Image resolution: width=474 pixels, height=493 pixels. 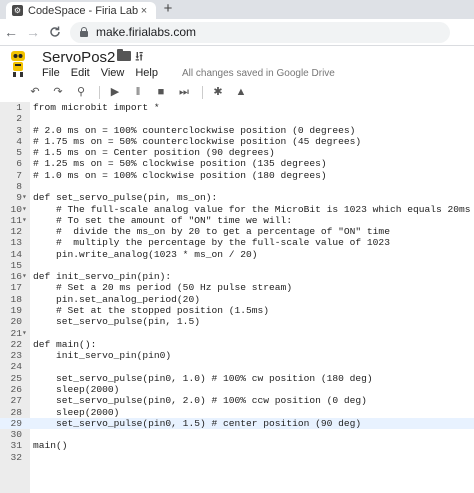 I want to click on menu-help: Help, so click(x=146, y=73).